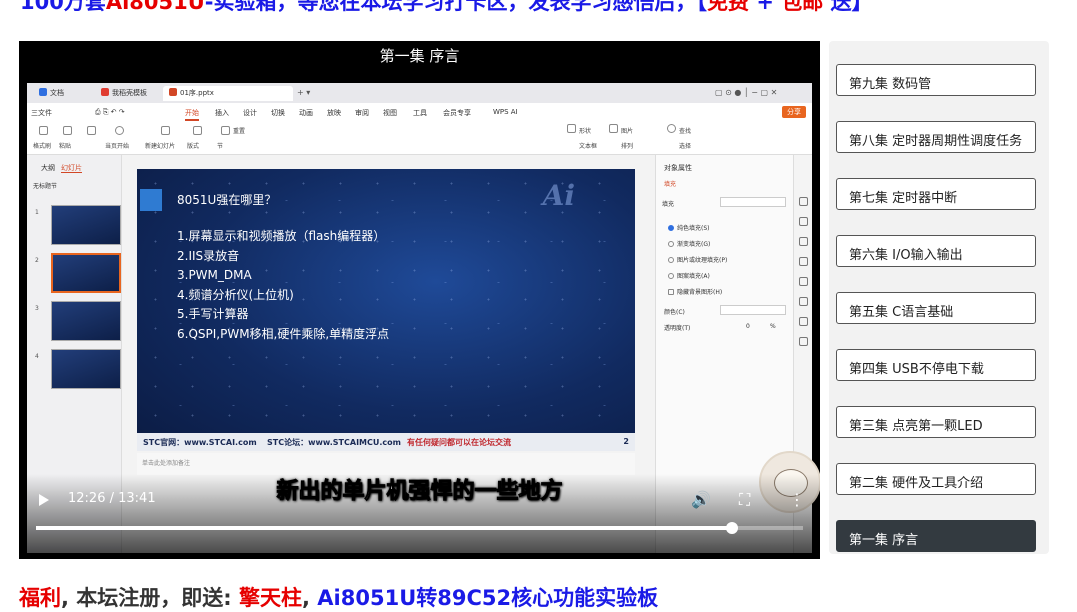  Describe the element at coordinates (936, 137) in the screenshot. I see `episode-item: 第八集 定时器周期性调度任务` at that location.